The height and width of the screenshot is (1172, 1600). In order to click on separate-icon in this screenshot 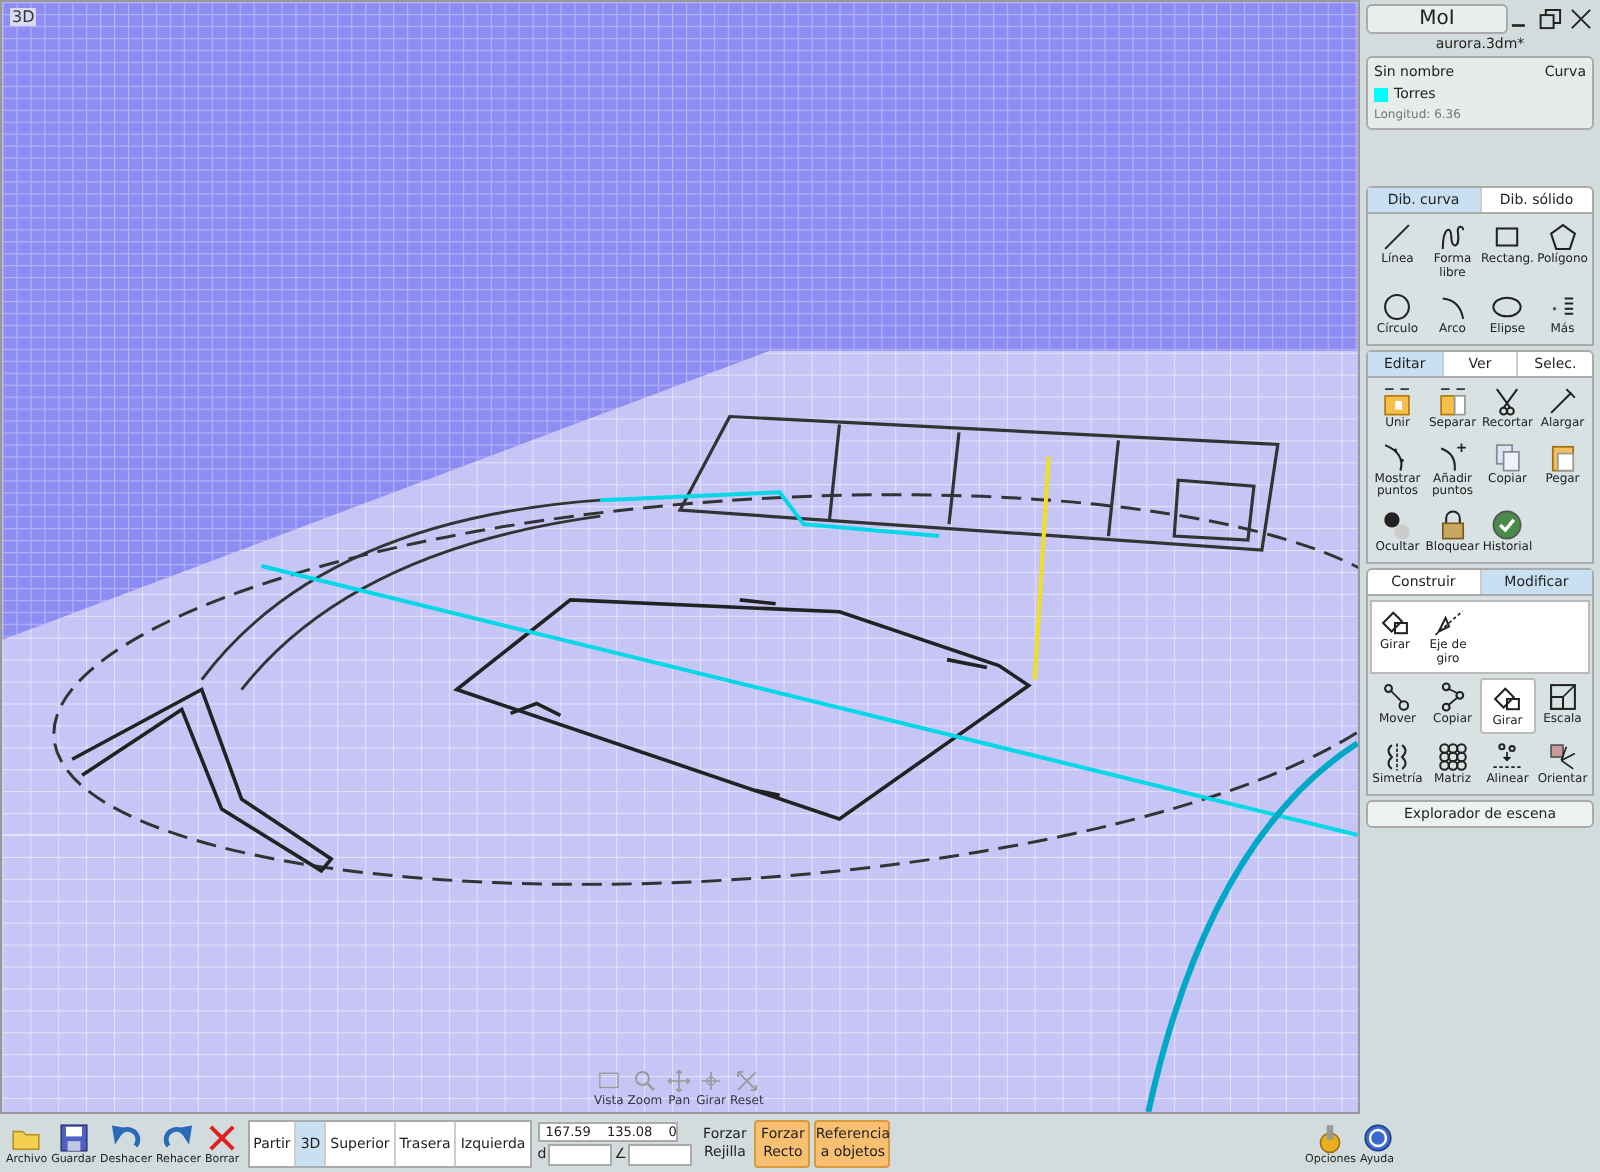, I will do `click(1452, 400)`.